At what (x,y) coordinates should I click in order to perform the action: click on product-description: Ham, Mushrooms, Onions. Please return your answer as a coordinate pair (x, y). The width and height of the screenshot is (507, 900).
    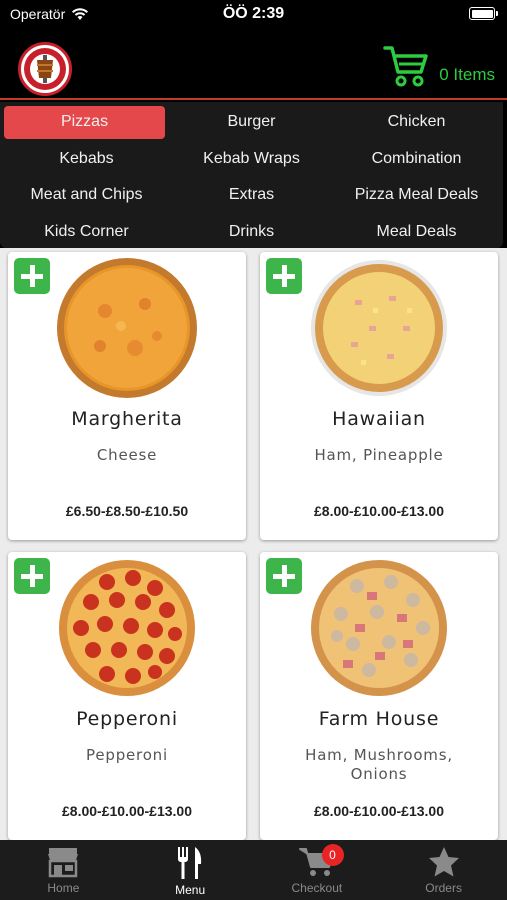
    Looking at the image, I should click on (379, 764).